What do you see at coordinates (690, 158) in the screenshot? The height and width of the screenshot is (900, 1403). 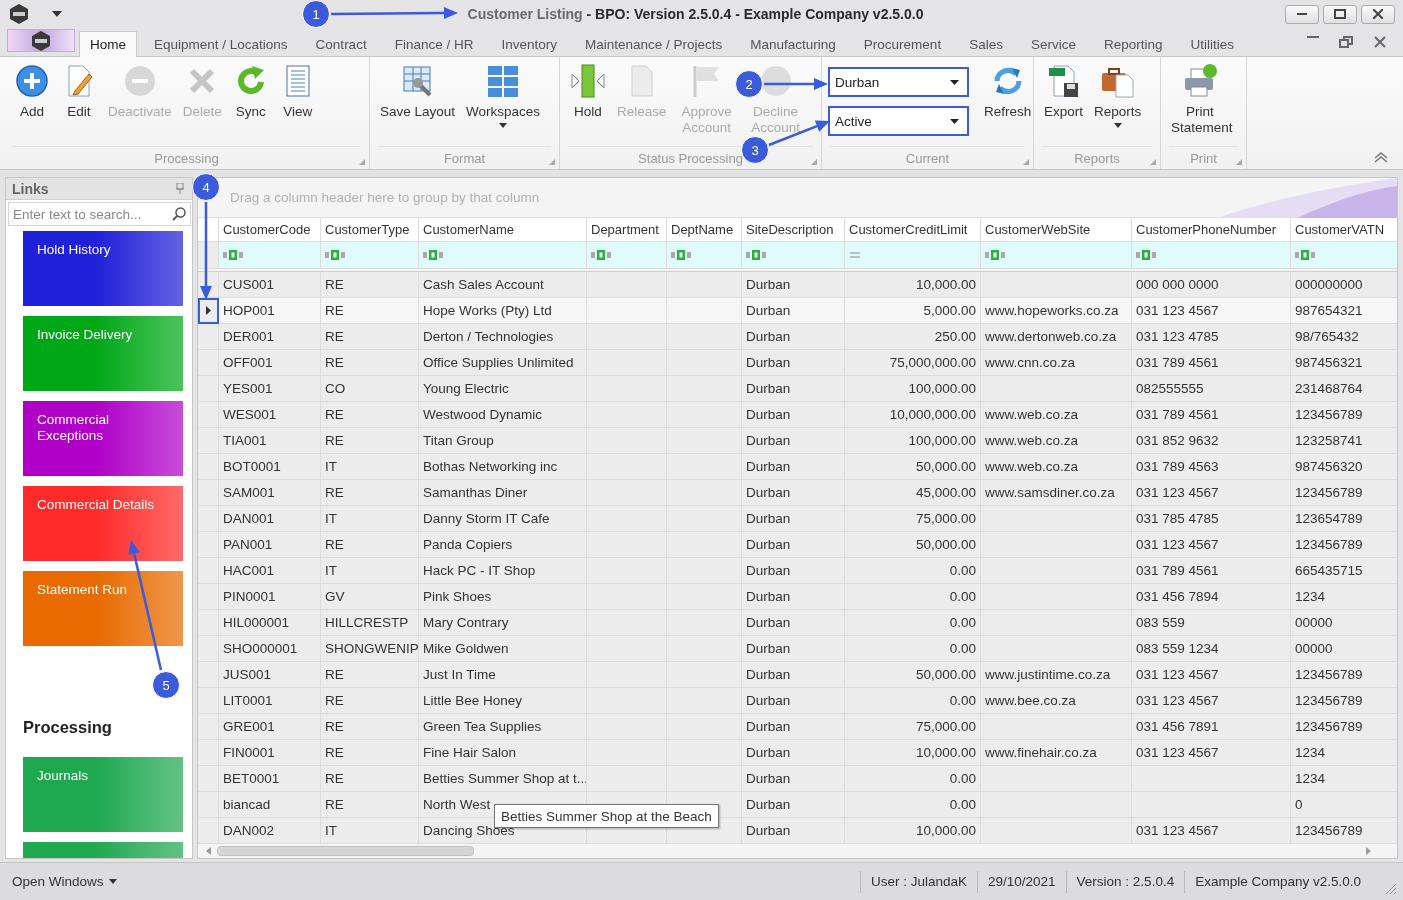 I see `ribbon-group-label: Status Processing` at bounding box center [690, 158].